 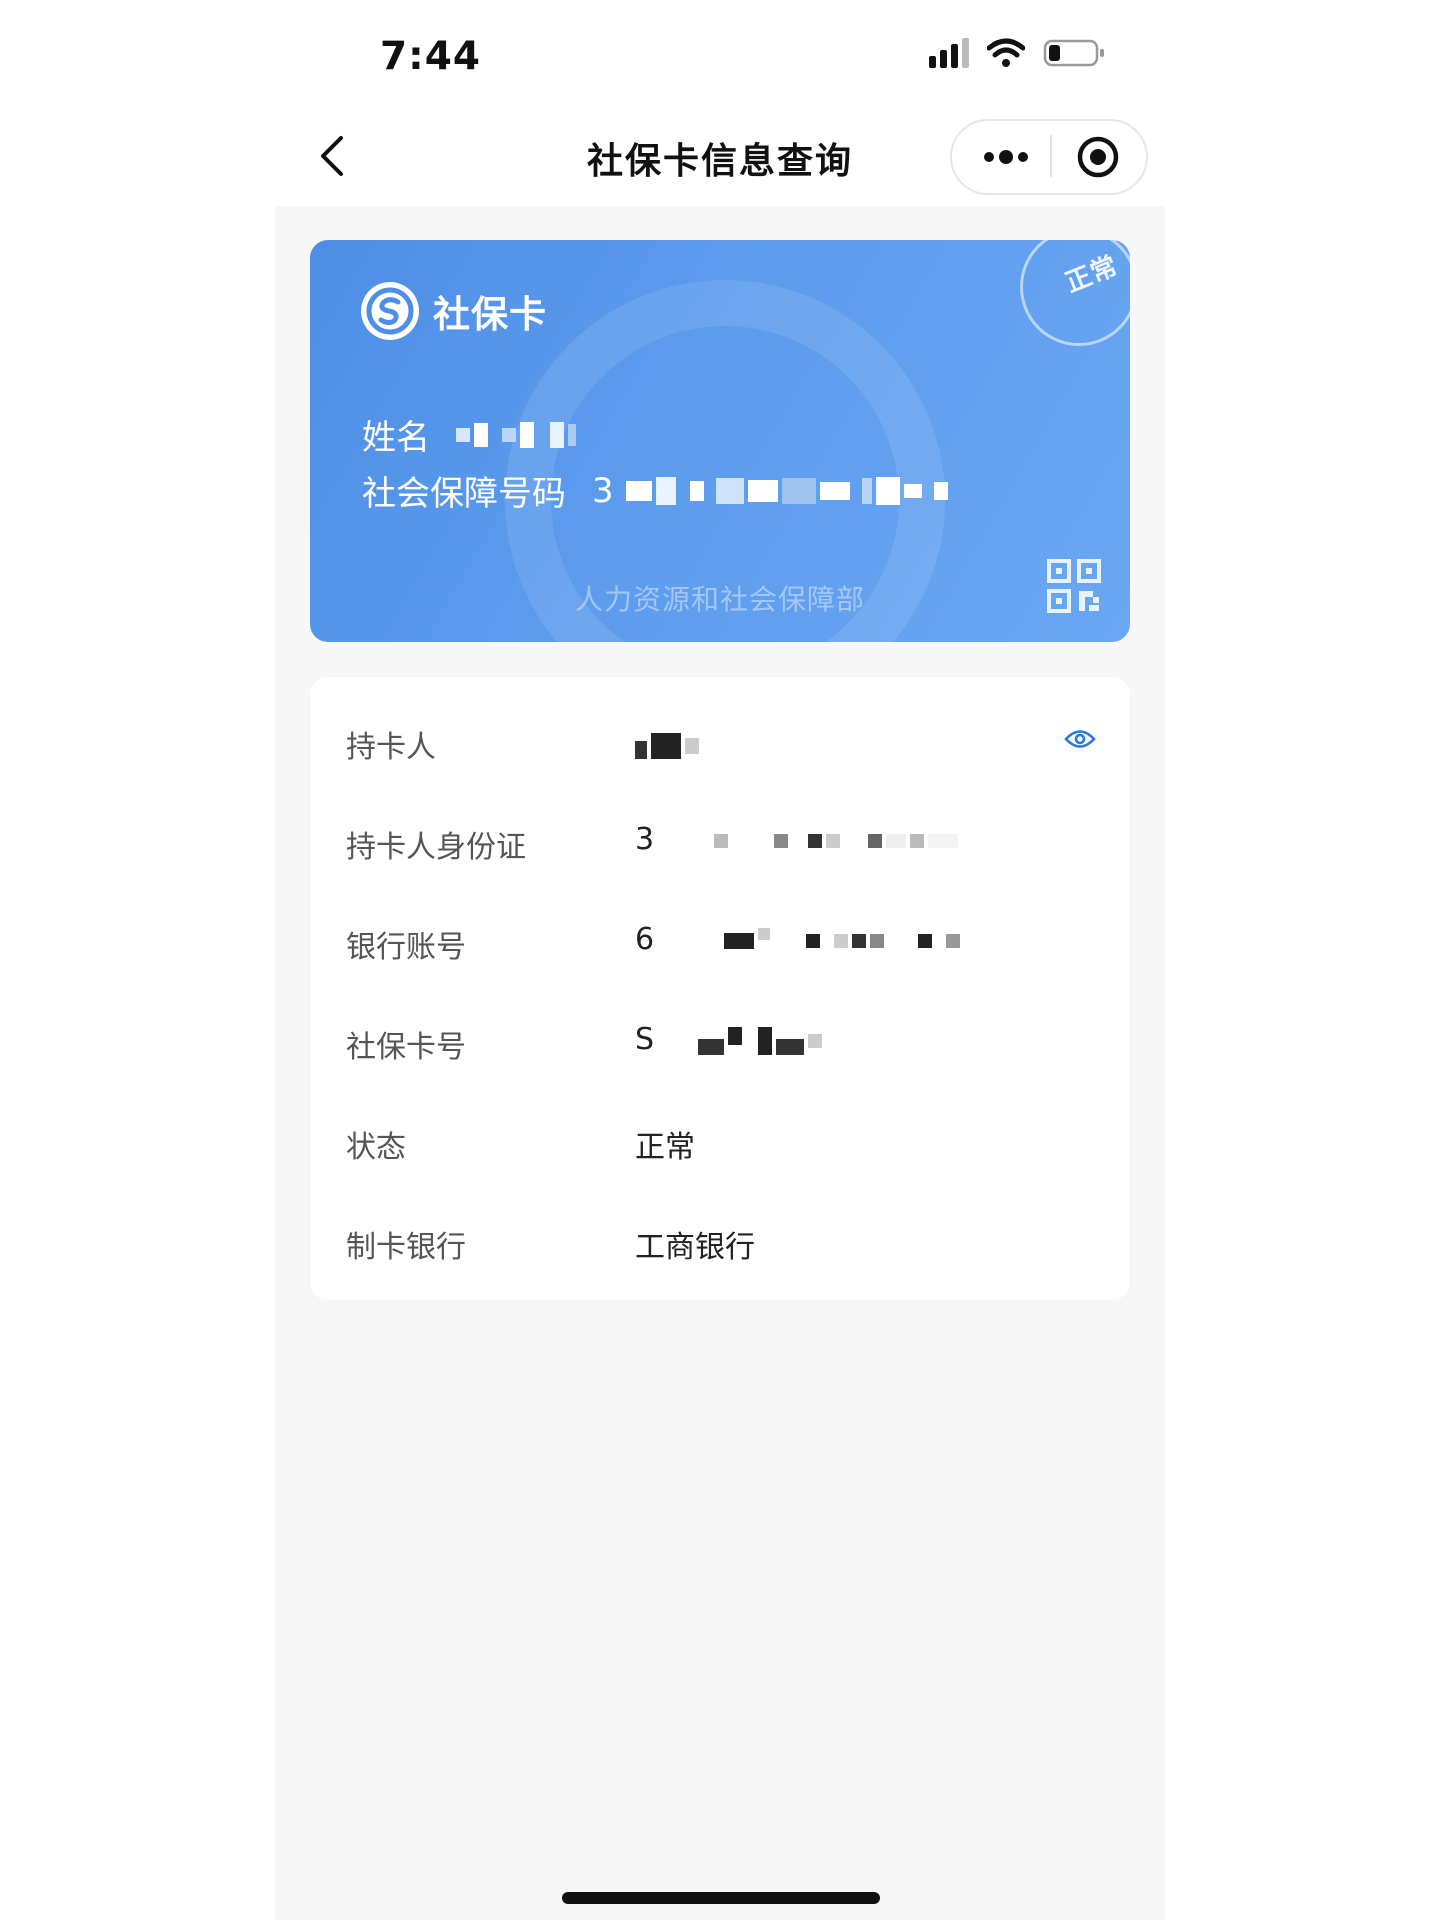 What do you see at coordinates (1006, 53) in the screenshot?
I see `wifi-icon` at bounding box center [1006, 53].